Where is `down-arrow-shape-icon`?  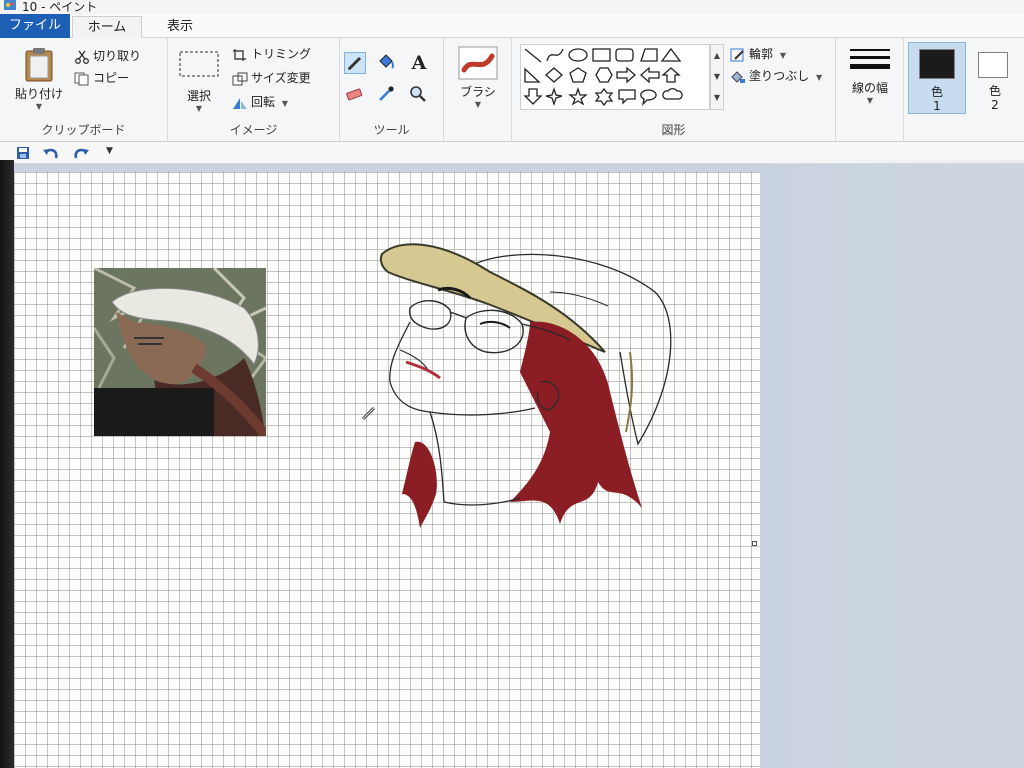
down-arrow-shape-icon is located at coordinates (533, 96).